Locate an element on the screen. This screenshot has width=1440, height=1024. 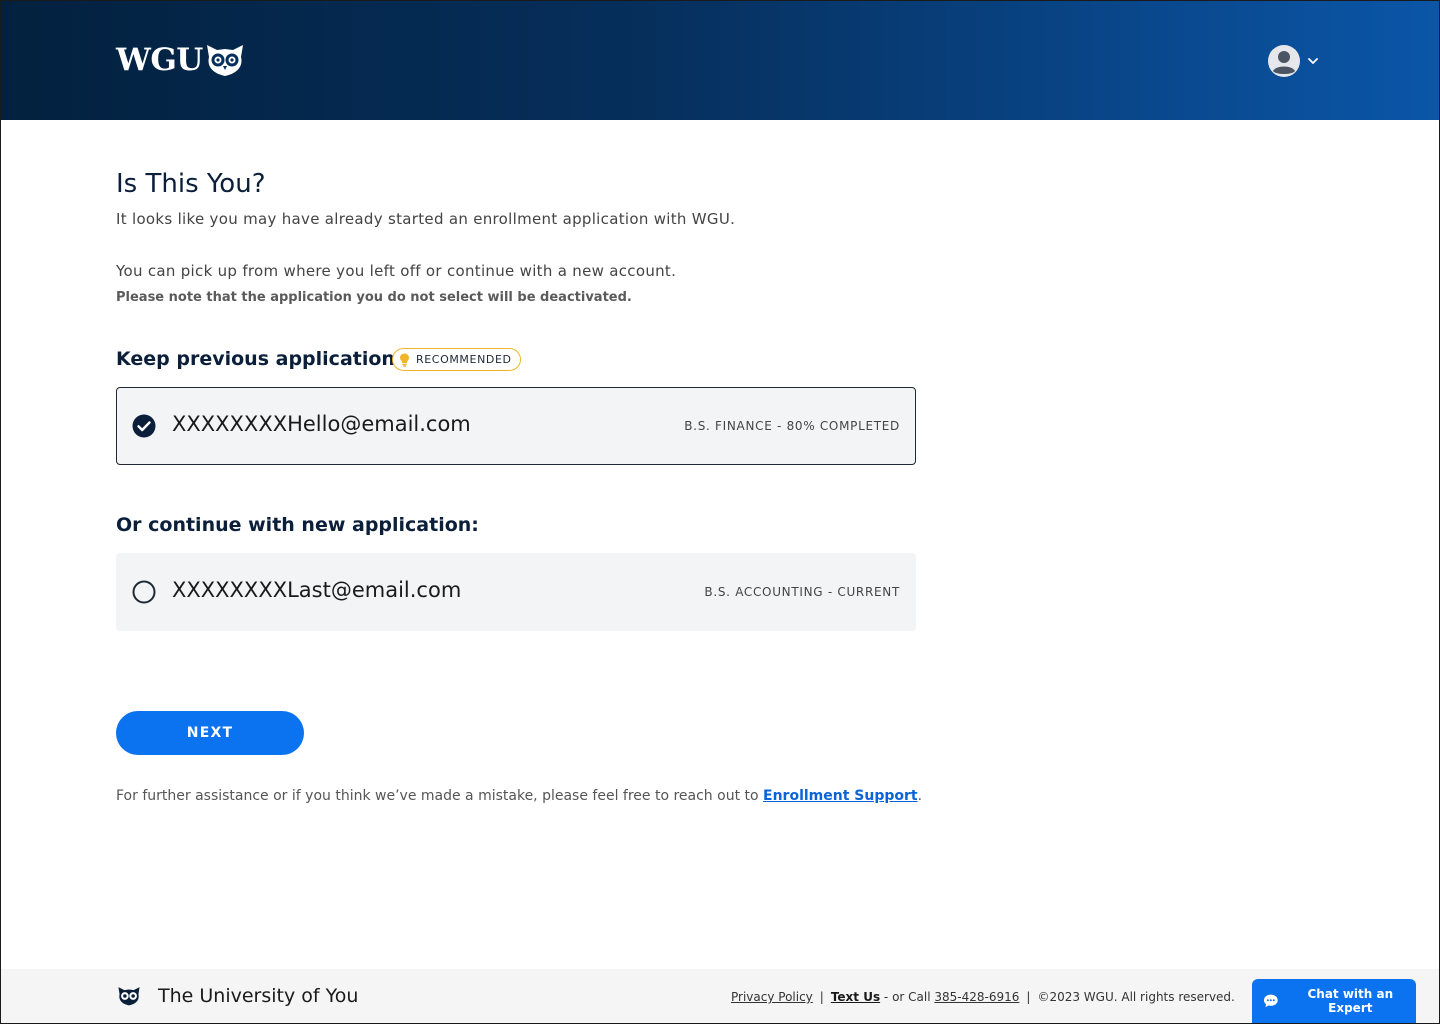
text-us-link: Text Us is located at coordinates (855, 997).